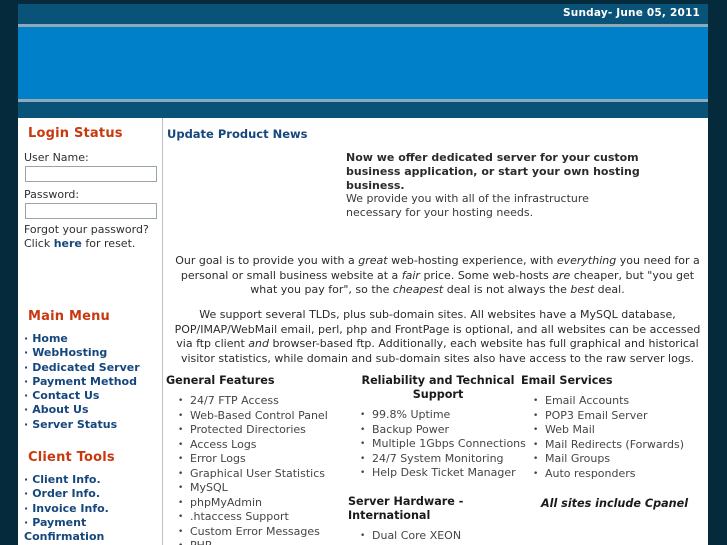  Describe the element at coordinates (220, 380) in the screenshot. I see `general-features-heading: General Features` at that location.